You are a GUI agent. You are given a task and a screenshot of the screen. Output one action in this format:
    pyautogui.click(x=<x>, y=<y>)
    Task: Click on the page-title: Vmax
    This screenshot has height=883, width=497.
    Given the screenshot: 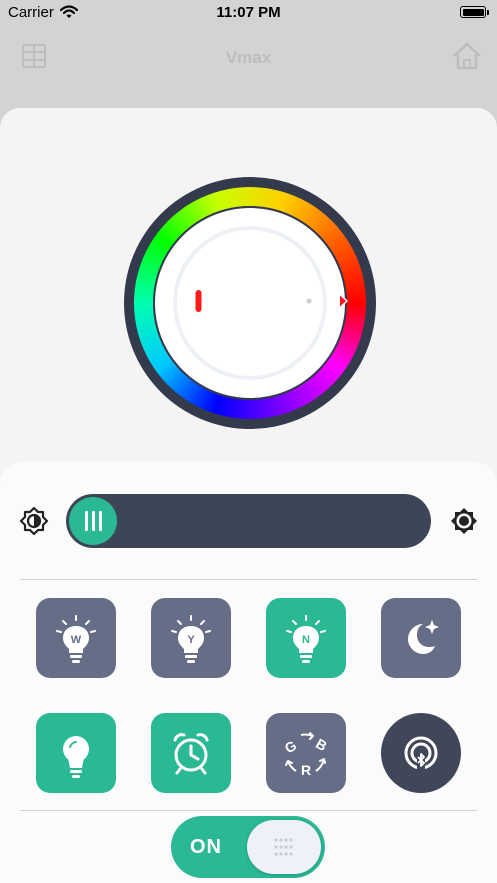 What is the action you would take?
    pyautogui.click(x=248, y=57)
    